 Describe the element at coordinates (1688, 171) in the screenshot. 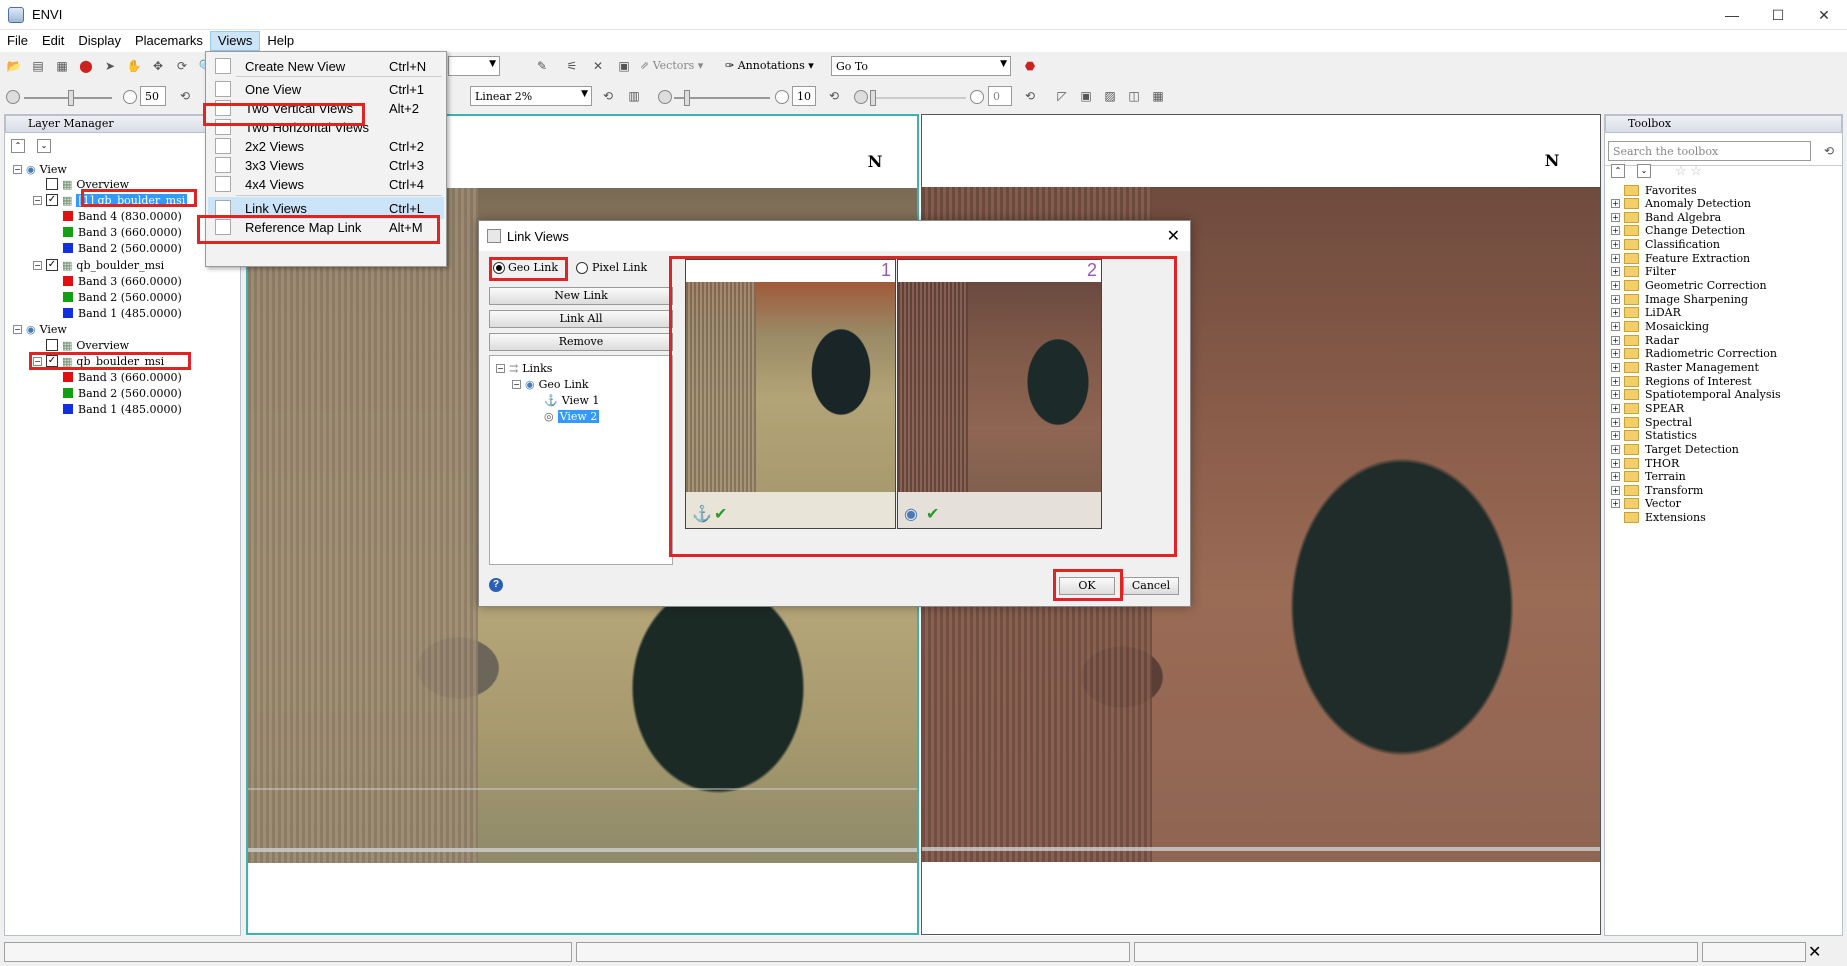

I see `favorite-star-icon: ☆ ☆` at that location.